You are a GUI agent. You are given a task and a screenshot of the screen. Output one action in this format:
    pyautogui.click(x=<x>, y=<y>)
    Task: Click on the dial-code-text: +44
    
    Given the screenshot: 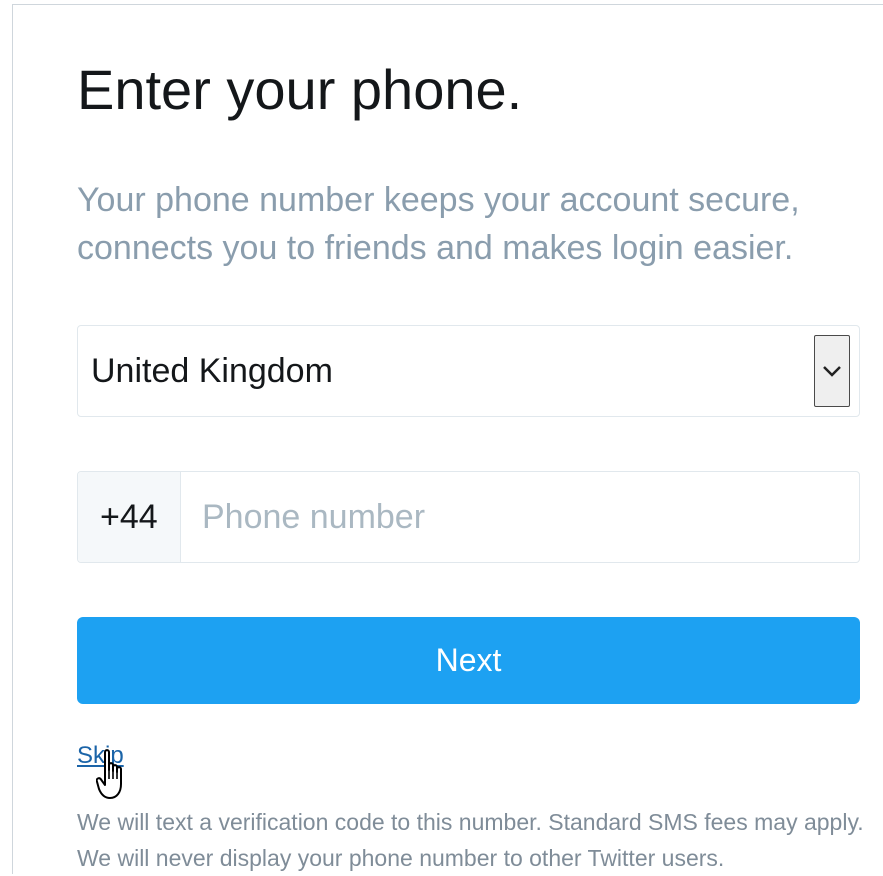 What is the action you would take?
    pyautogui.click(x=129, y=517)
    